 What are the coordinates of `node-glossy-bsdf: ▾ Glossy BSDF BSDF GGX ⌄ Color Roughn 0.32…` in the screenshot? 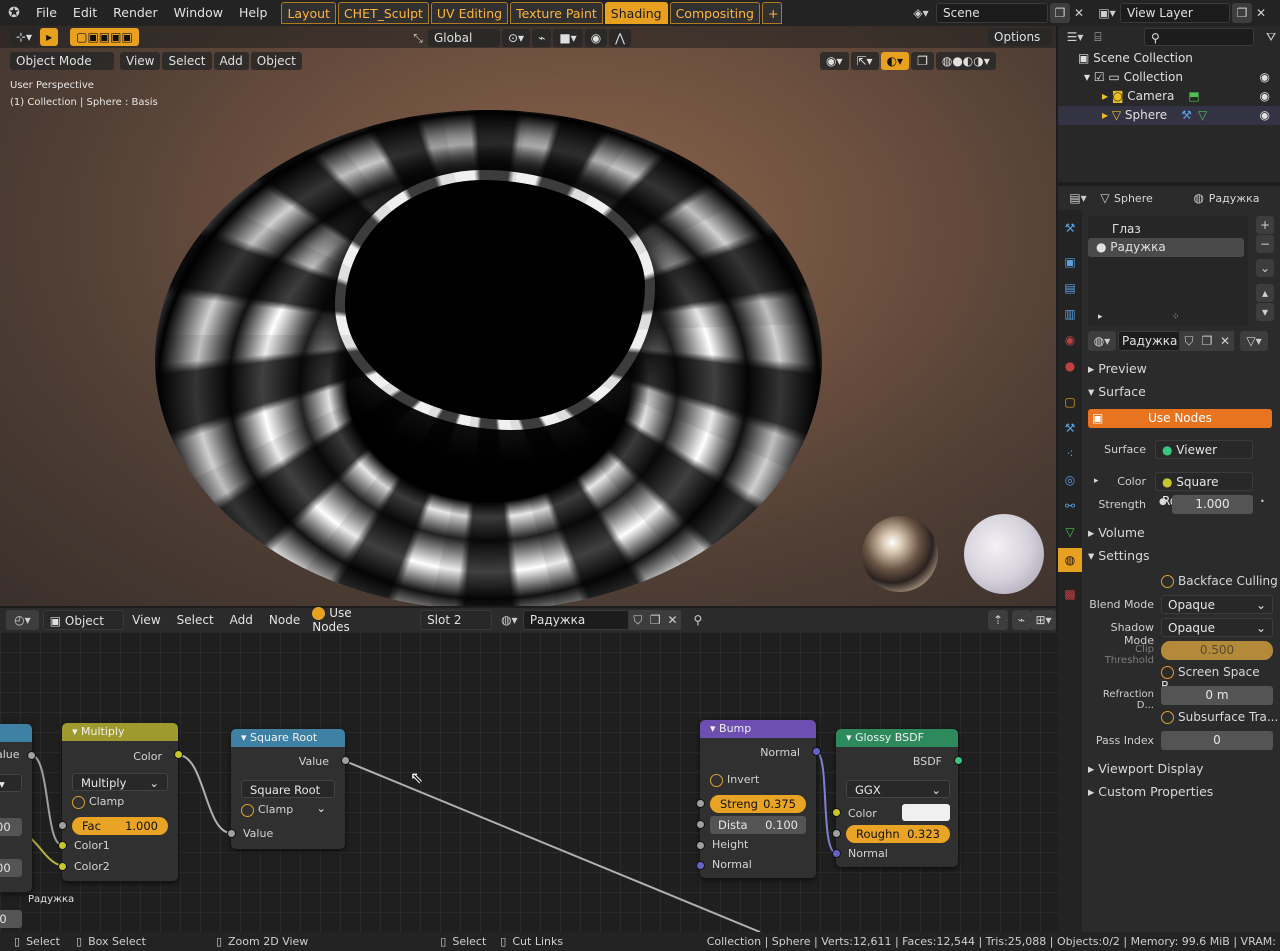 It's located at (897, 798).